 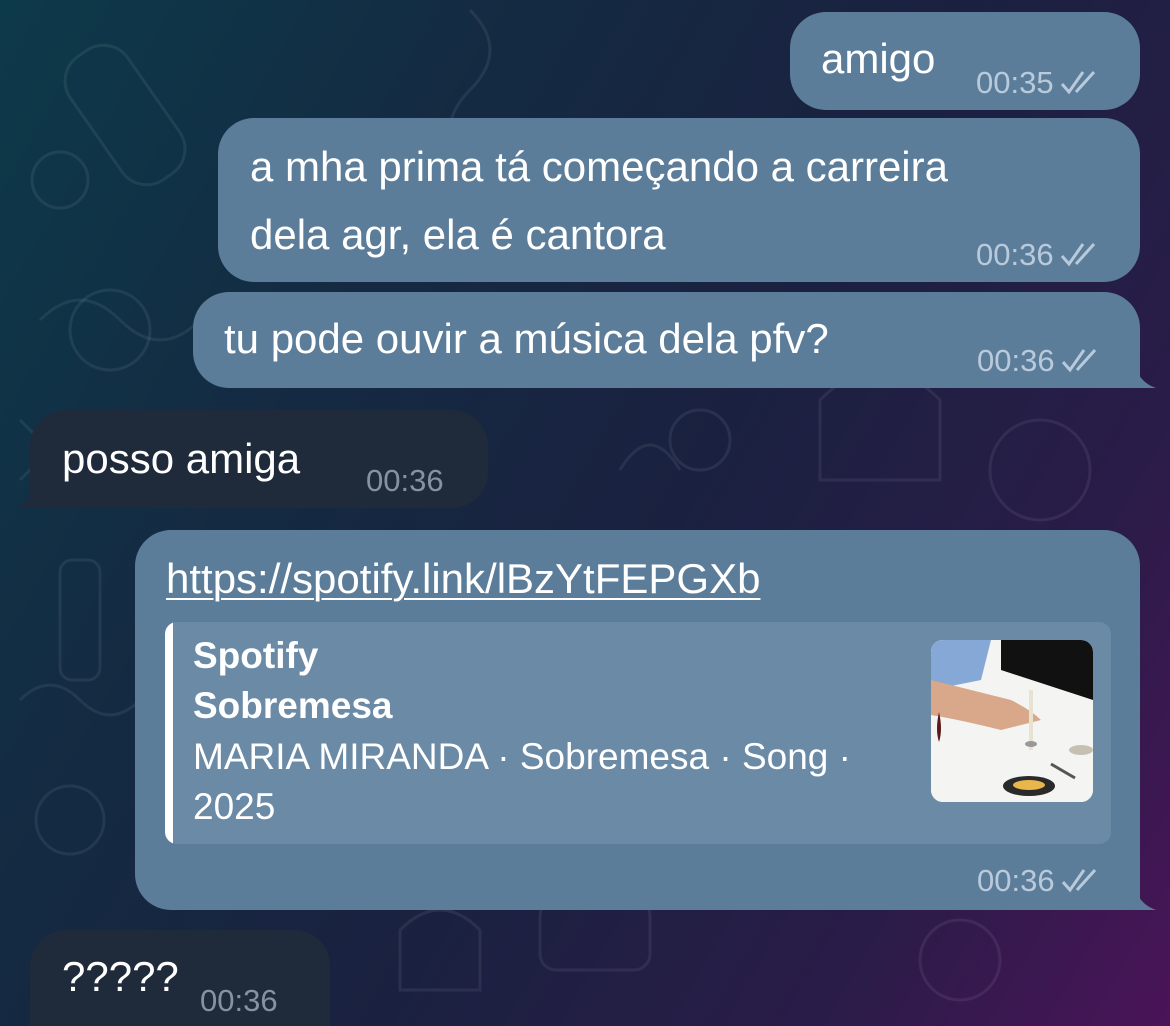 What do you see at coordinates (180, 978) in the screenshot?
I see `incoming-message-bubble: ????? 00:36` at bounding box center [180, 978].